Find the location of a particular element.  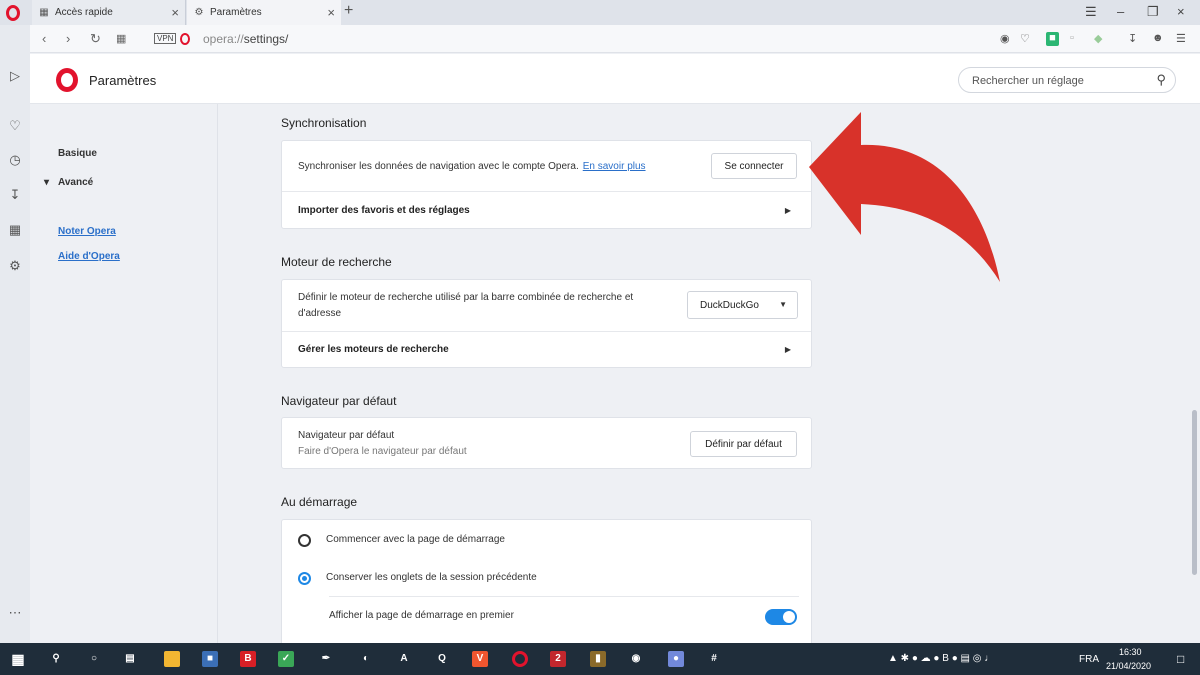

app-pen-icon: ✒ is located at coordinates (326, 659).